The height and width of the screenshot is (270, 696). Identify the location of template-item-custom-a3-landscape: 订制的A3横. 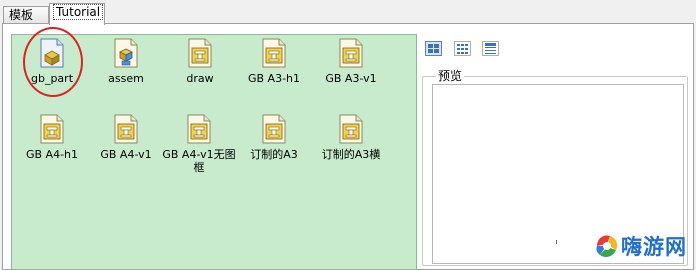
(351, 137).